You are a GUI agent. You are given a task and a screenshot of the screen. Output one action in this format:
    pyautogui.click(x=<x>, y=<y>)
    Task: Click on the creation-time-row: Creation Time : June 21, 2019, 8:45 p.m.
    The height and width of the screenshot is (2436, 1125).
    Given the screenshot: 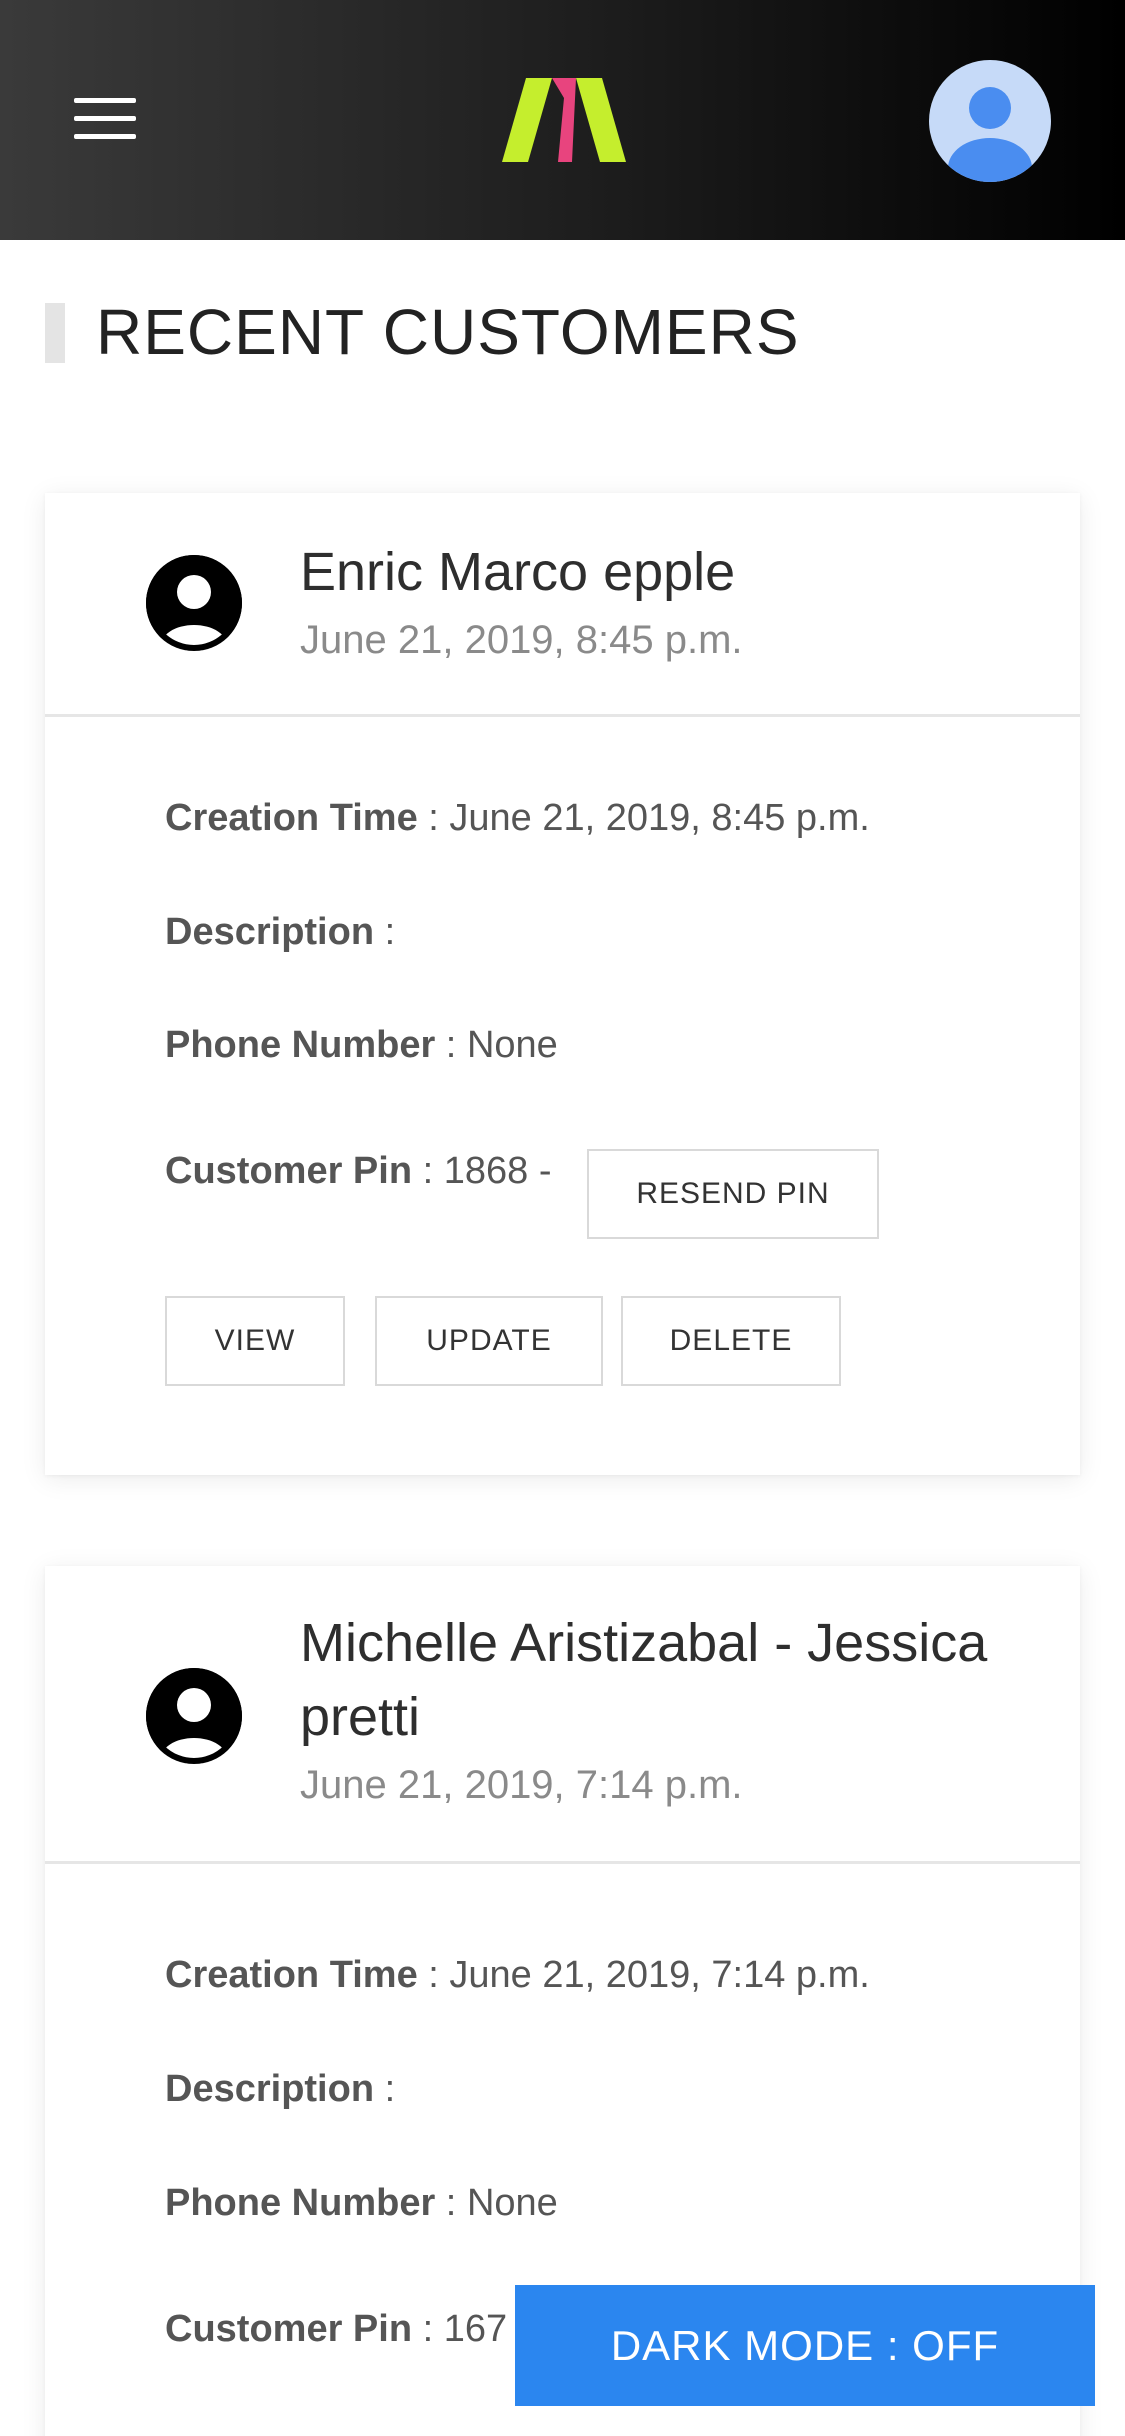 What is the action you would take?
    pyautogui.click(x=517, y=818)
    